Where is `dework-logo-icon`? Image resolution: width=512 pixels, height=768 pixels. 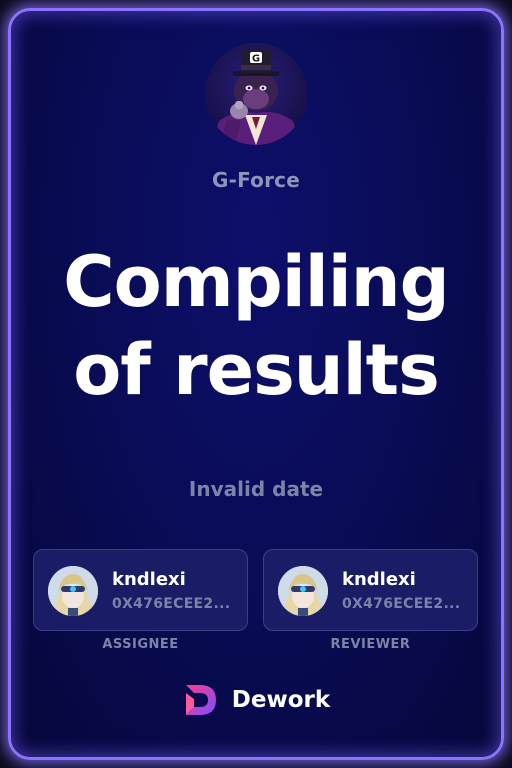 dework-logo-icon is located at coordinates (200, 700).